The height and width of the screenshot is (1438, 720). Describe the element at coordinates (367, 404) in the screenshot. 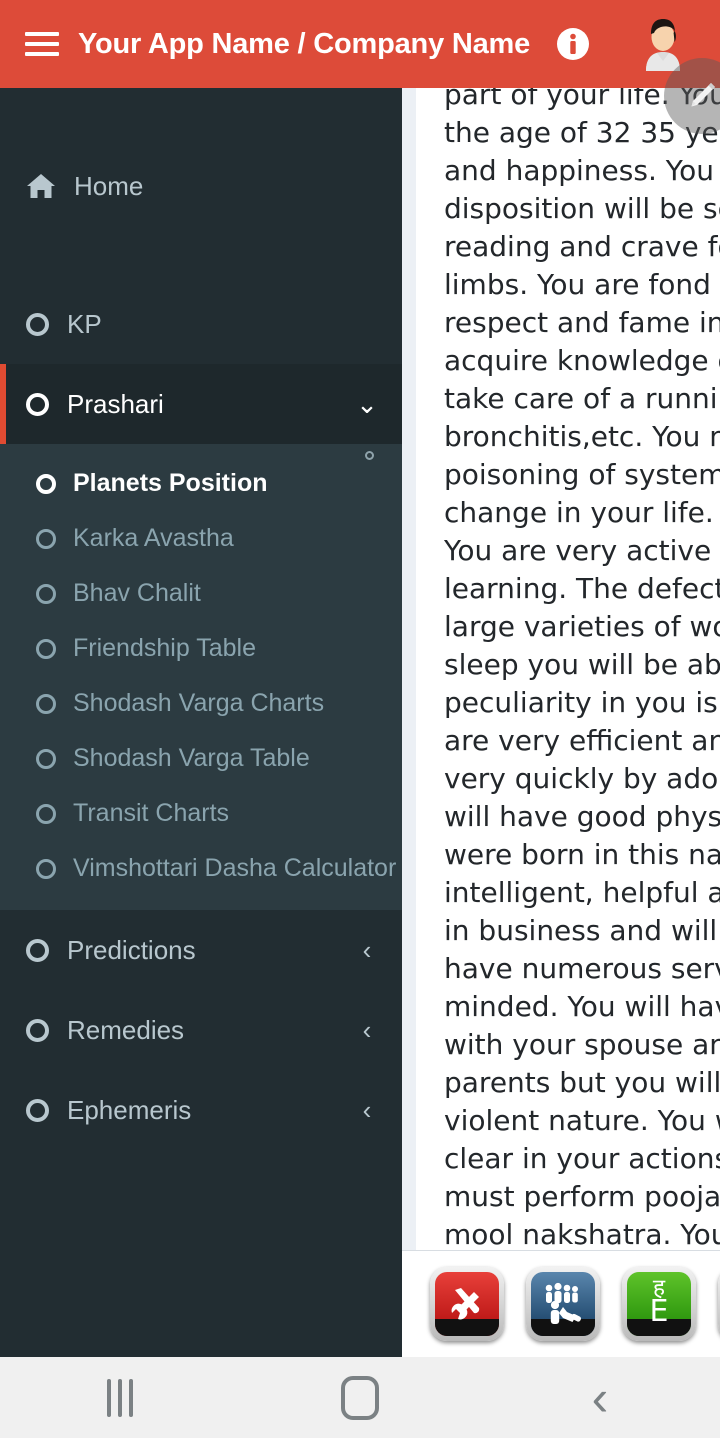

I see `chevron-down-icon: ⌄` at that location.